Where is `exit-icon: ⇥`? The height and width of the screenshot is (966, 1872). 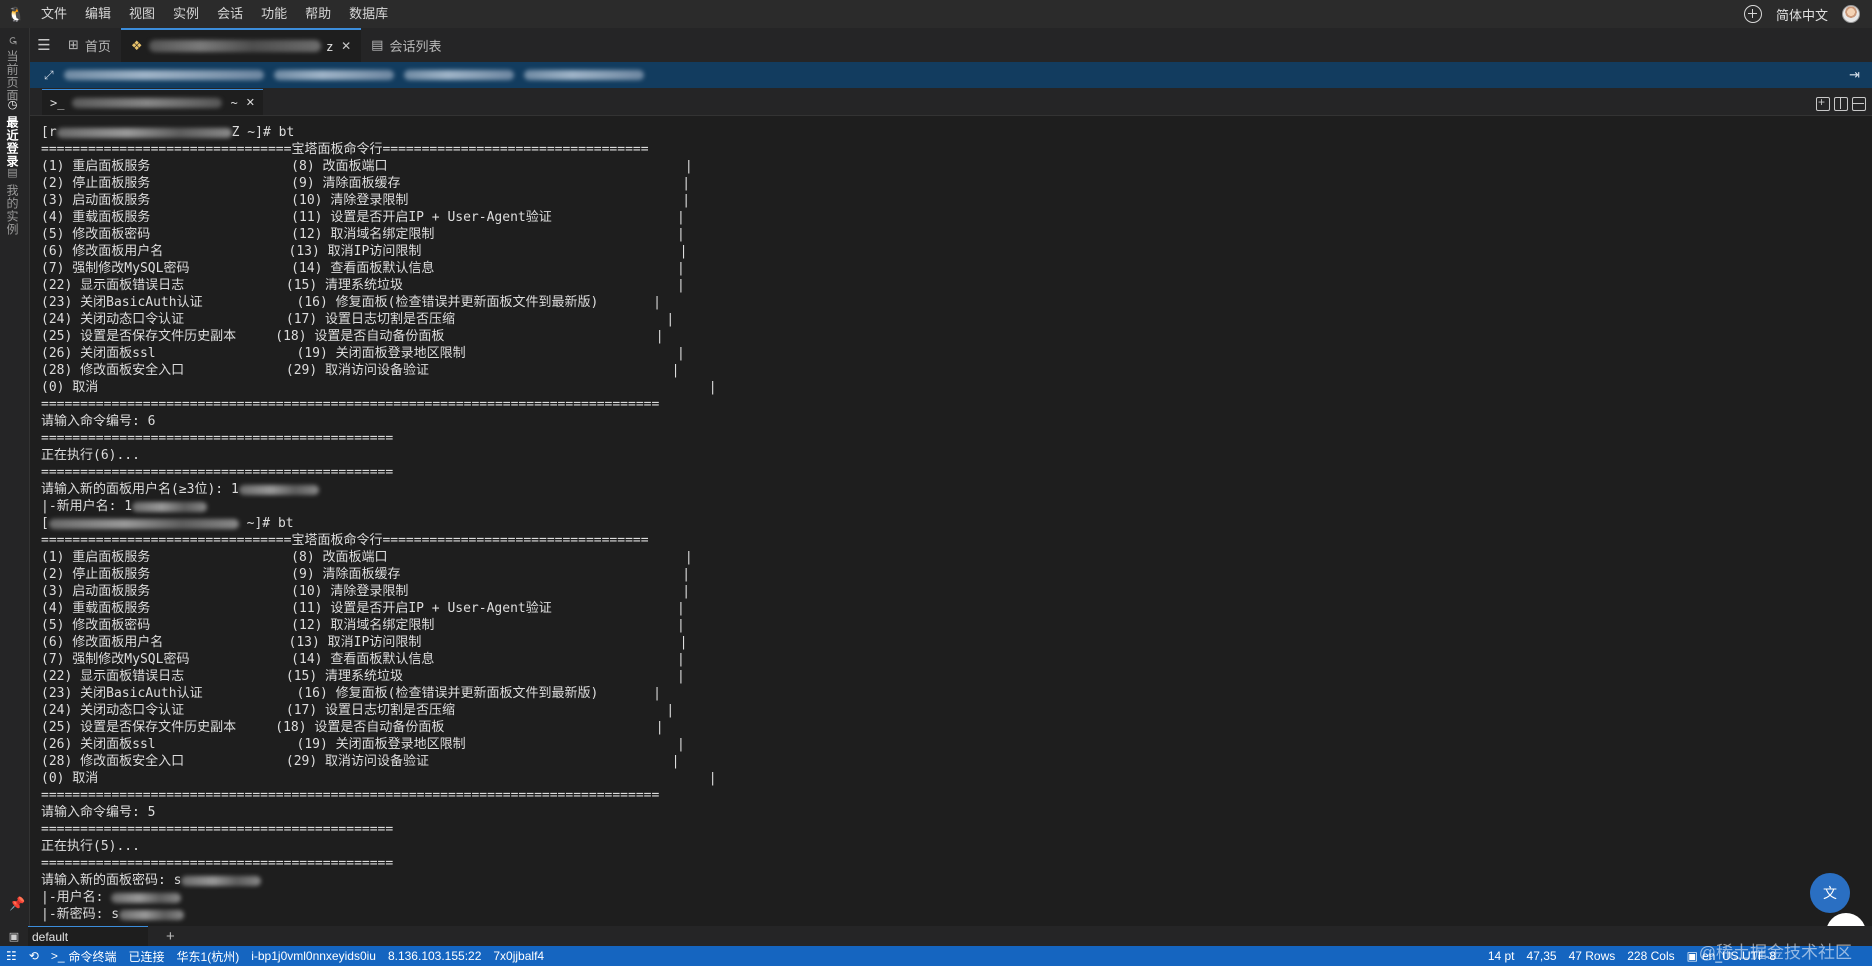
exit-icon: ⇥ is located at coordinates (1854, 75).